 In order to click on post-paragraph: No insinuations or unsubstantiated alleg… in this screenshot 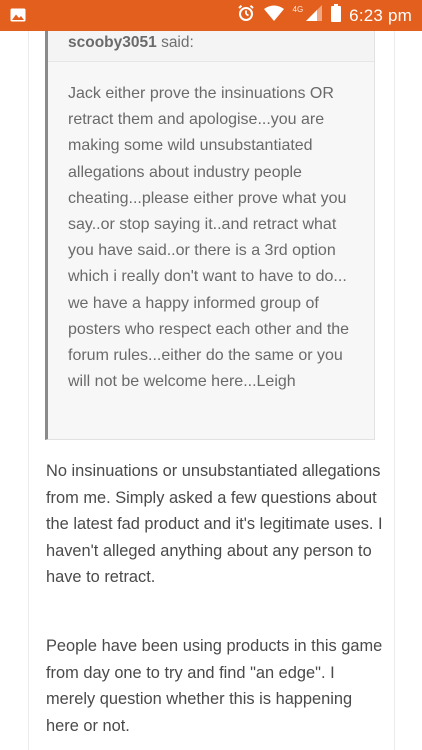, I will do `click(214, 524)`.